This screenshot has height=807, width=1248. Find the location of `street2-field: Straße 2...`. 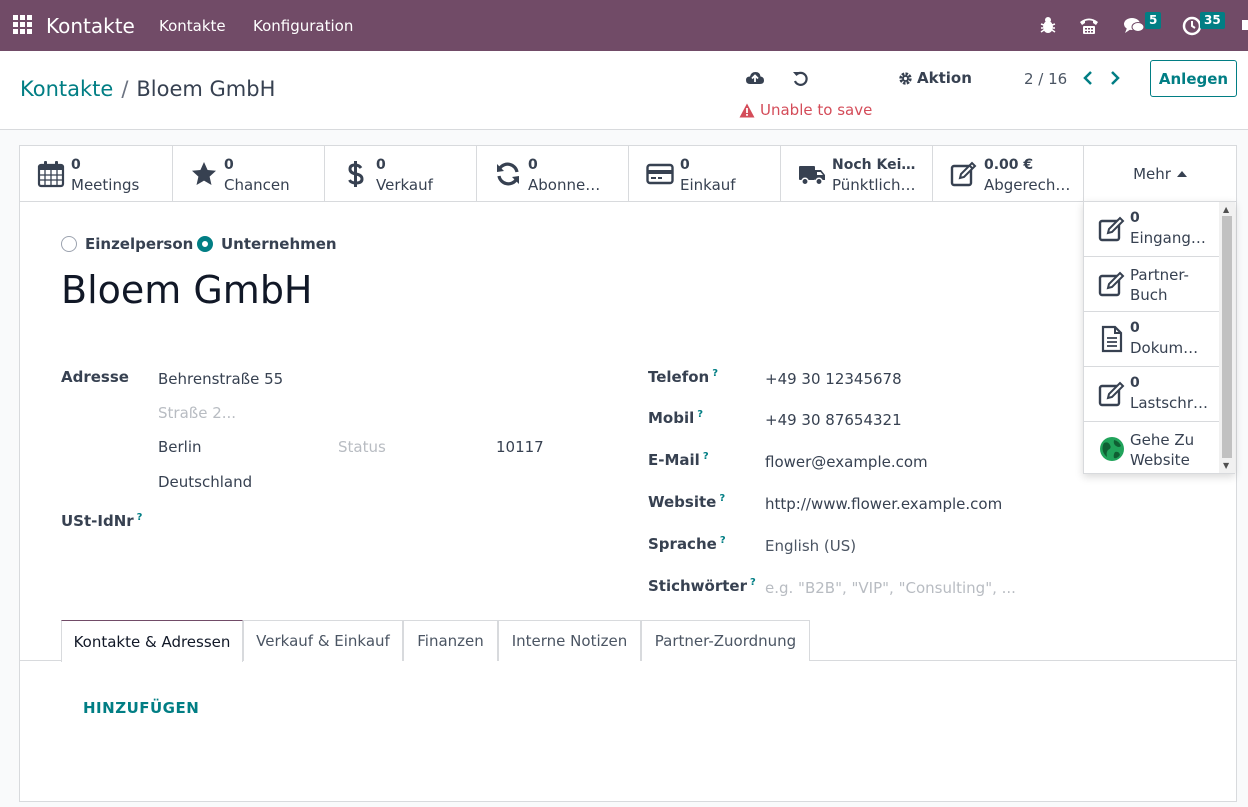

street2-field: Straße 2... is located at coordinates (197, 413).